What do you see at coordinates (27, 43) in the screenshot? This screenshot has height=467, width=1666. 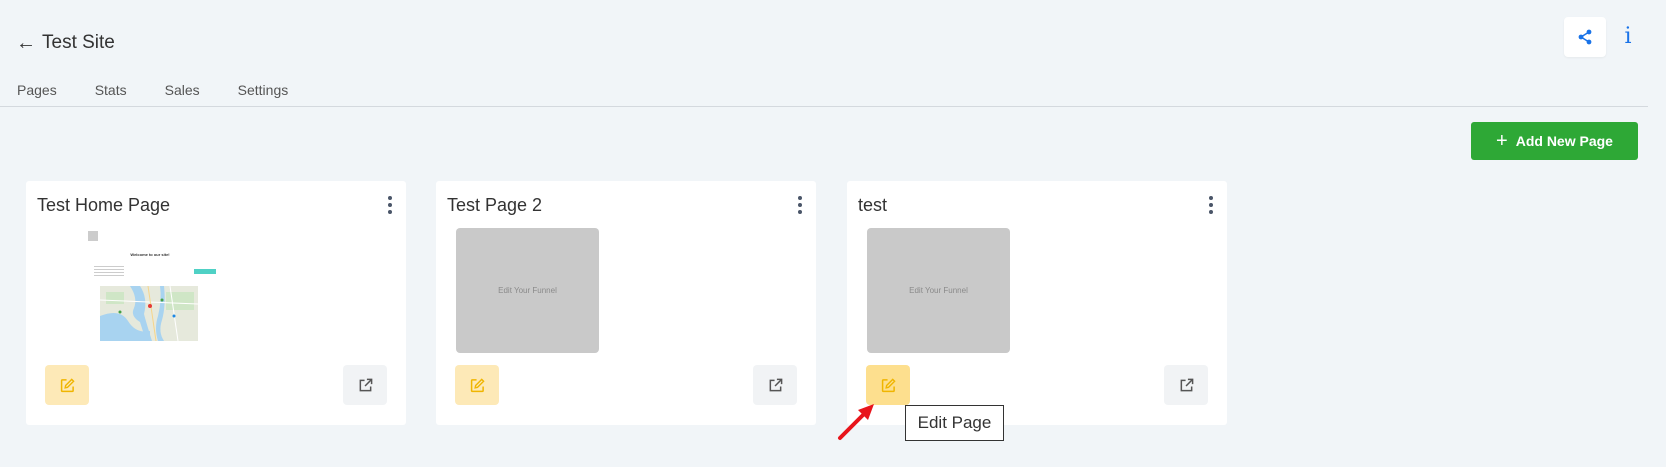 I see `arrow-left-icon: ←` at bounding box center [27, 43].